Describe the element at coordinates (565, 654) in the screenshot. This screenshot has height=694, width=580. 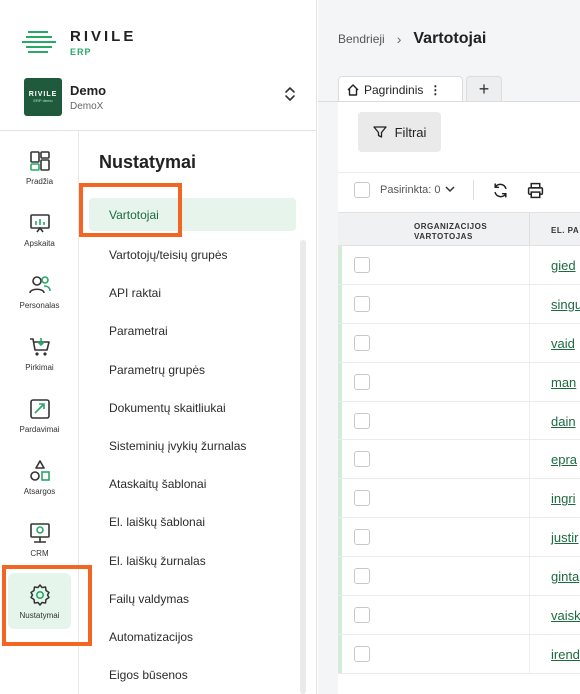
I see `email-link: irend` at that location.